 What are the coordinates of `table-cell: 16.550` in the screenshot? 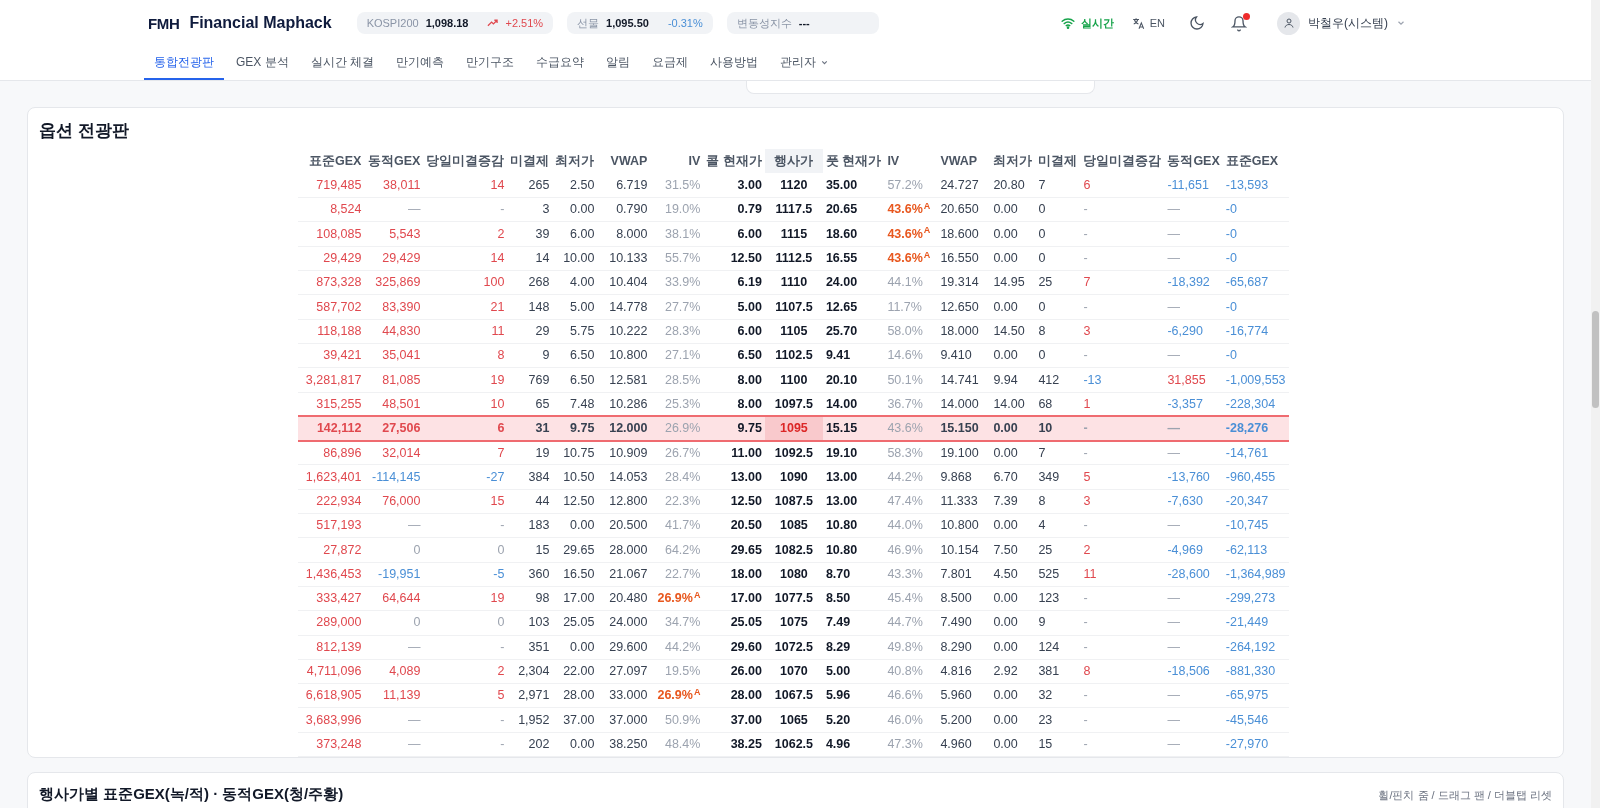 It's located at (964, 258).